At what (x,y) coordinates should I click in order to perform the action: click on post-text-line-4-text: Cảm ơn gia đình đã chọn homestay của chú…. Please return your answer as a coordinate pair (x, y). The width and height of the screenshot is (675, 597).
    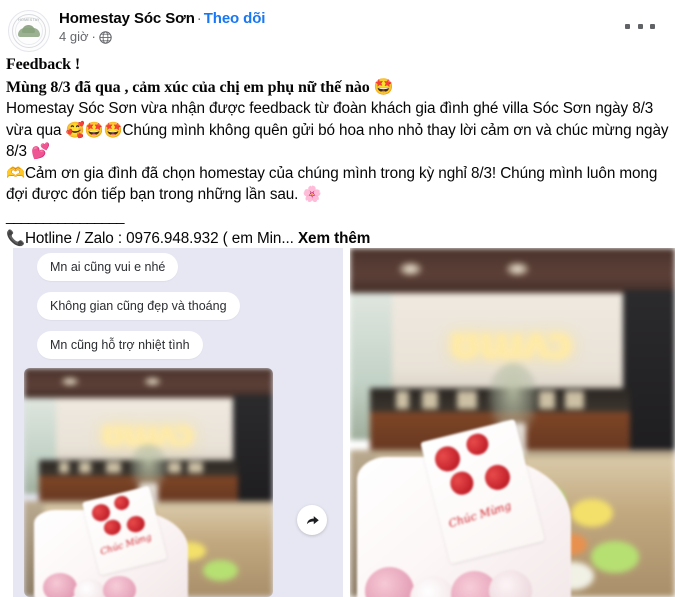
    Looking at the image, I should click on (332, 184).